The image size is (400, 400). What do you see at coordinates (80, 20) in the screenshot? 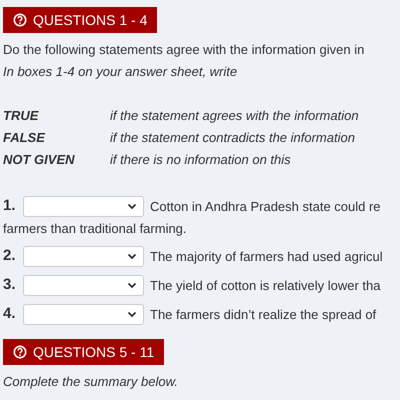
I see `section-heading: QUESTIONS 1 - 4` at bounding box center [80, 20].